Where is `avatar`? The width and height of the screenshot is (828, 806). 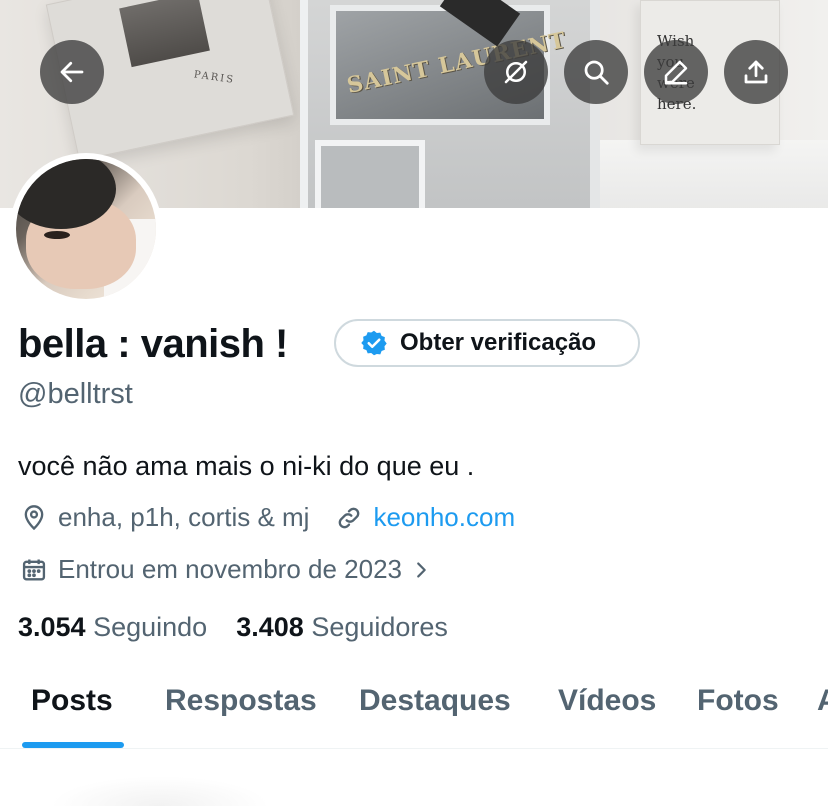
avatar is located at coordinates (86, 229).